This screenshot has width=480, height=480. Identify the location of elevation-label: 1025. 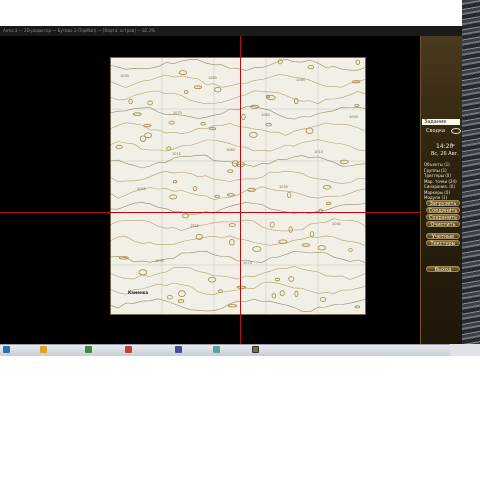
(194, 226).